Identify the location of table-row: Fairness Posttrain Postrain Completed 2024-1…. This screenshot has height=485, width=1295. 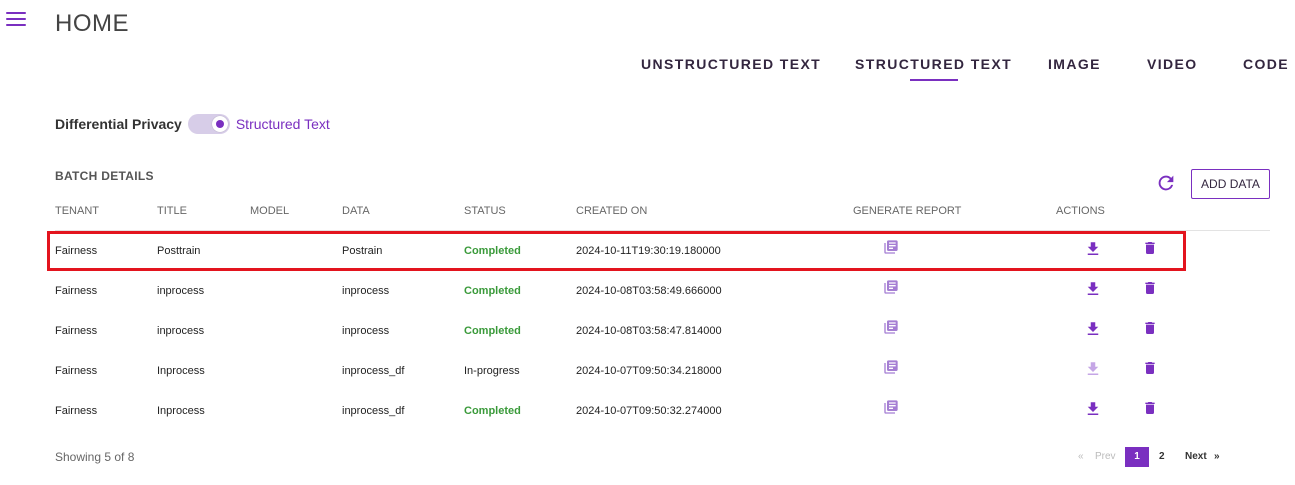
(647, 251).